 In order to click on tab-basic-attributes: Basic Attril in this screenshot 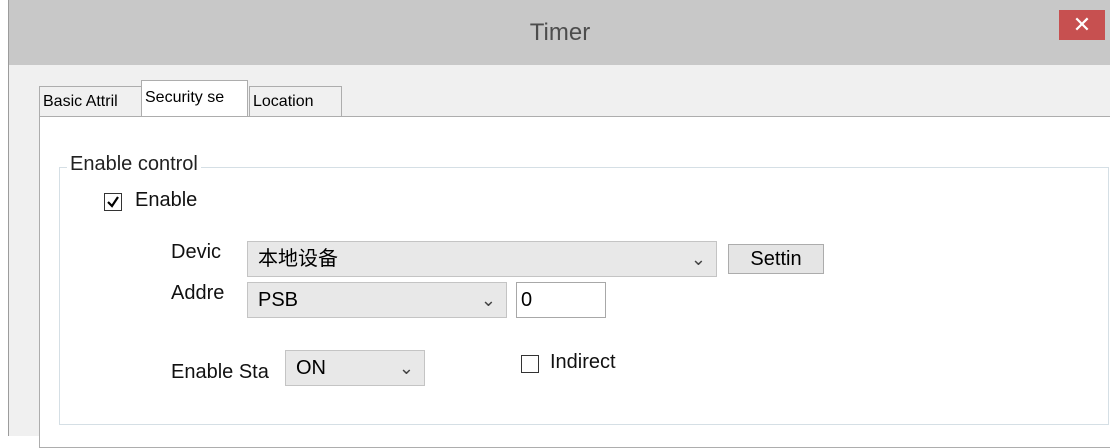, I will do `click(91, 101)`.